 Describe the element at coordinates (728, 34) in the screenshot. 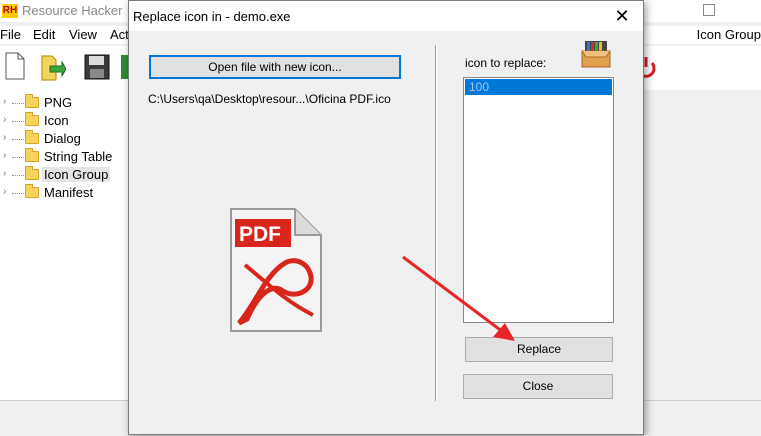

I see `resource-type-label: Icon Group` at that location.